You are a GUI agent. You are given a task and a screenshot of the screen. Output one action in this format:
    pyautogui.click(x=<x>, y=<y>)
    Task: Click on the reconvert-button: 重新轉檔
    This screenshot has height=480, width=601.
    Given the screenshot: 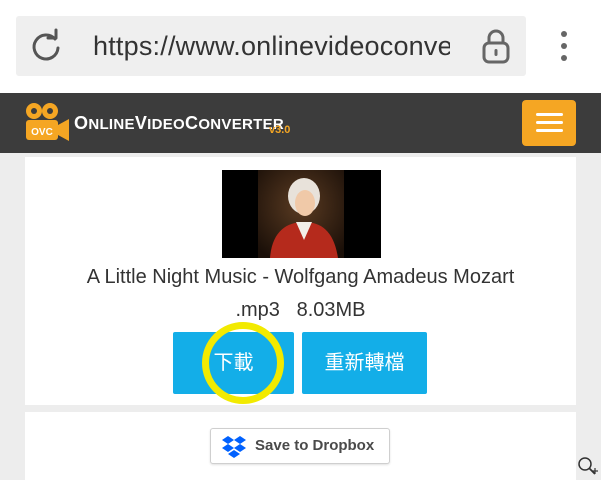 What is the action you would take?
    pyautogui.click(x=364, y=363)
    